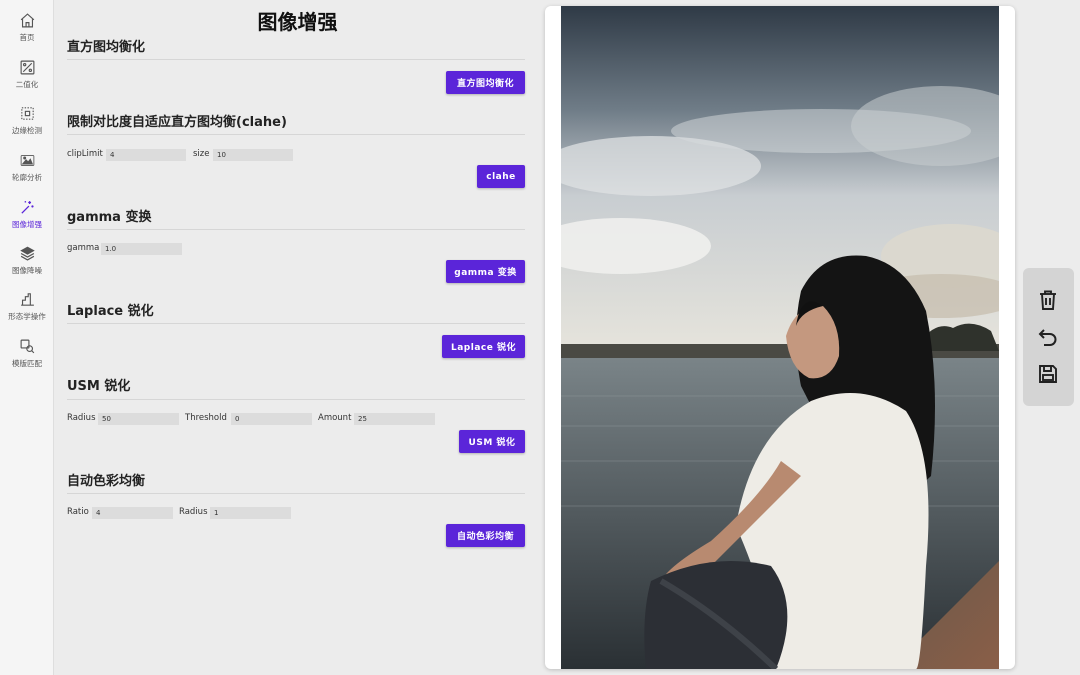 The height and width of the screenshot is (675, 1080). What do you see at coordinates (177, 122) in the screenshot?
I see `section-title-clahe: 限制对比度自适应直方图均衡(clahe)` at bounding box center [177, 122].